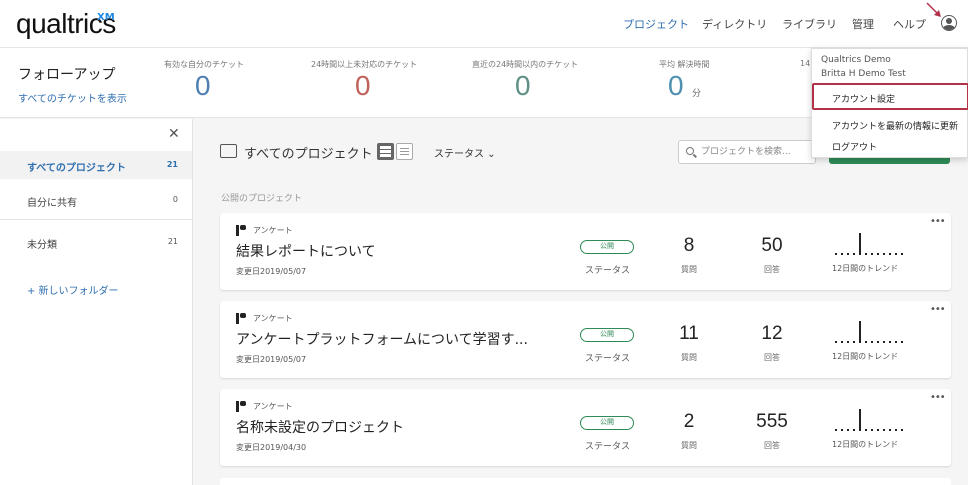  I want to click on close-sidebar-icon: ✕, so click(174, 134).